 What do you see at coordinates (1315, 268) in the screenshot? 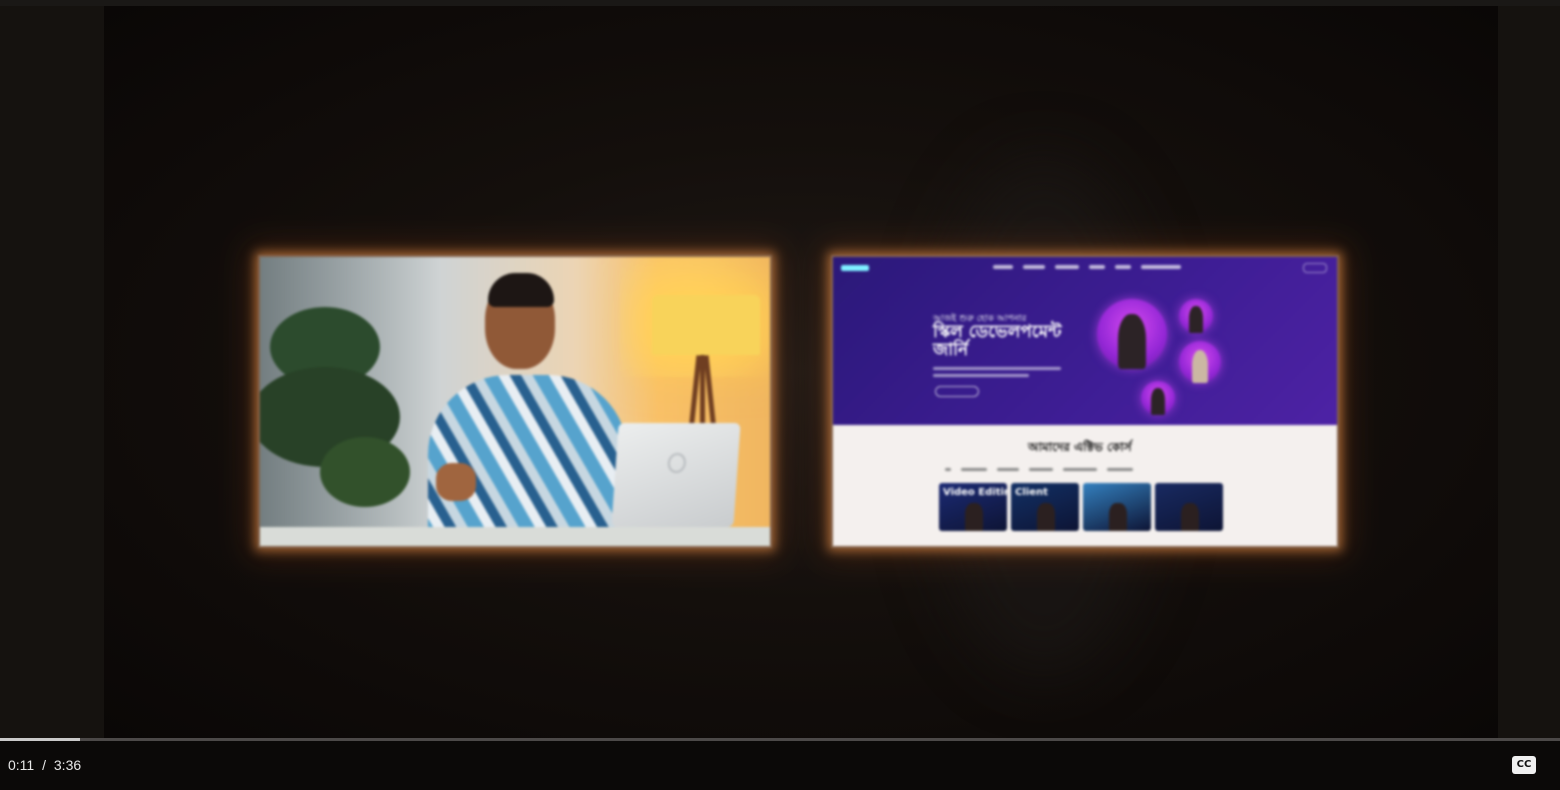
I see `website-nav-button` at bounding box center [1315, 268].